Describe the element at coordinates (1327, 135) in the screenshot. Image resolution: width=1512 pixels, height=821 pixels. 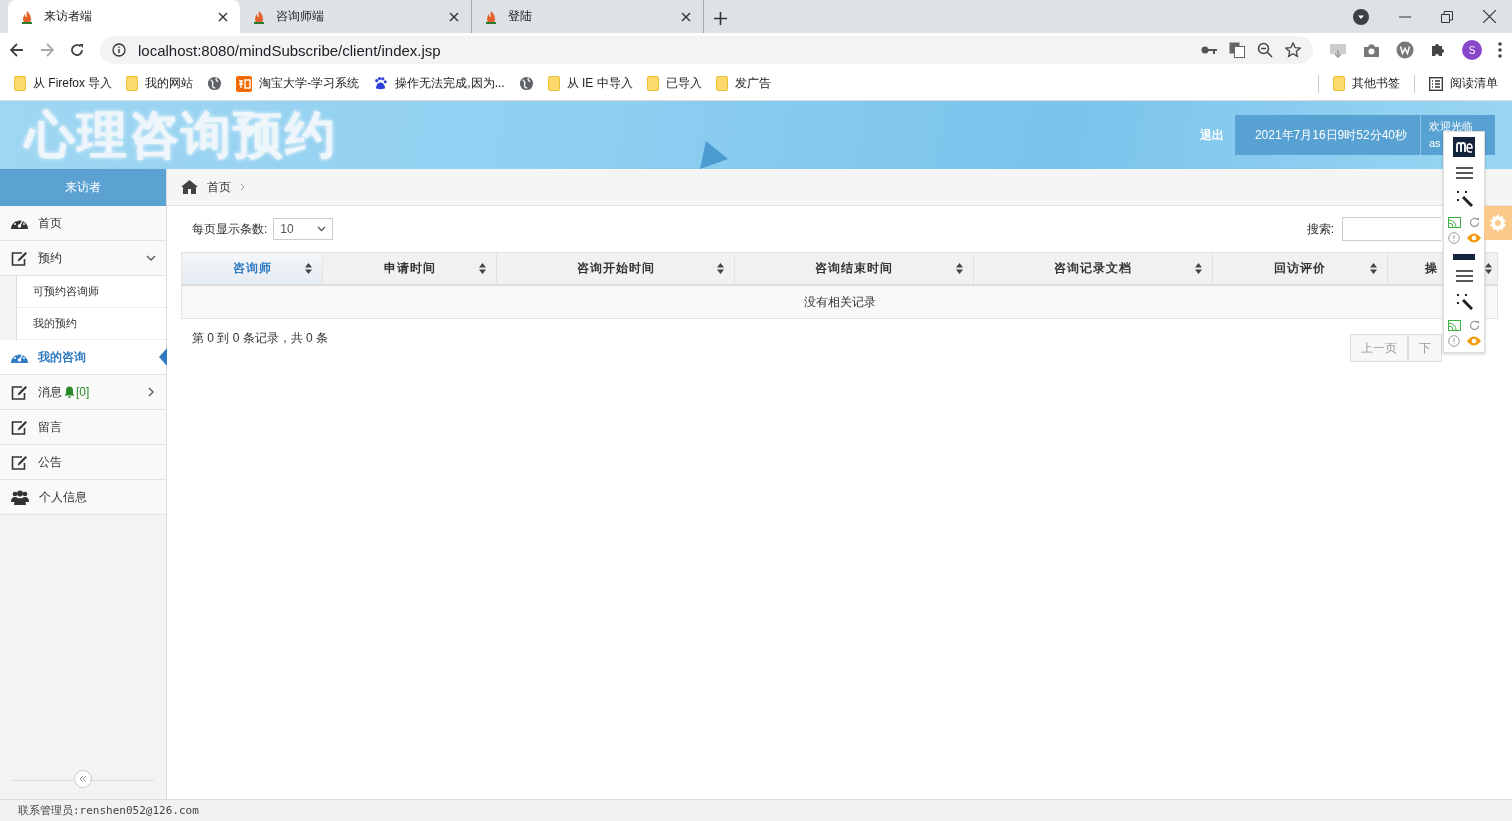
I see `current-datetime: 2021年7月16日9时52分40秒` at that location.